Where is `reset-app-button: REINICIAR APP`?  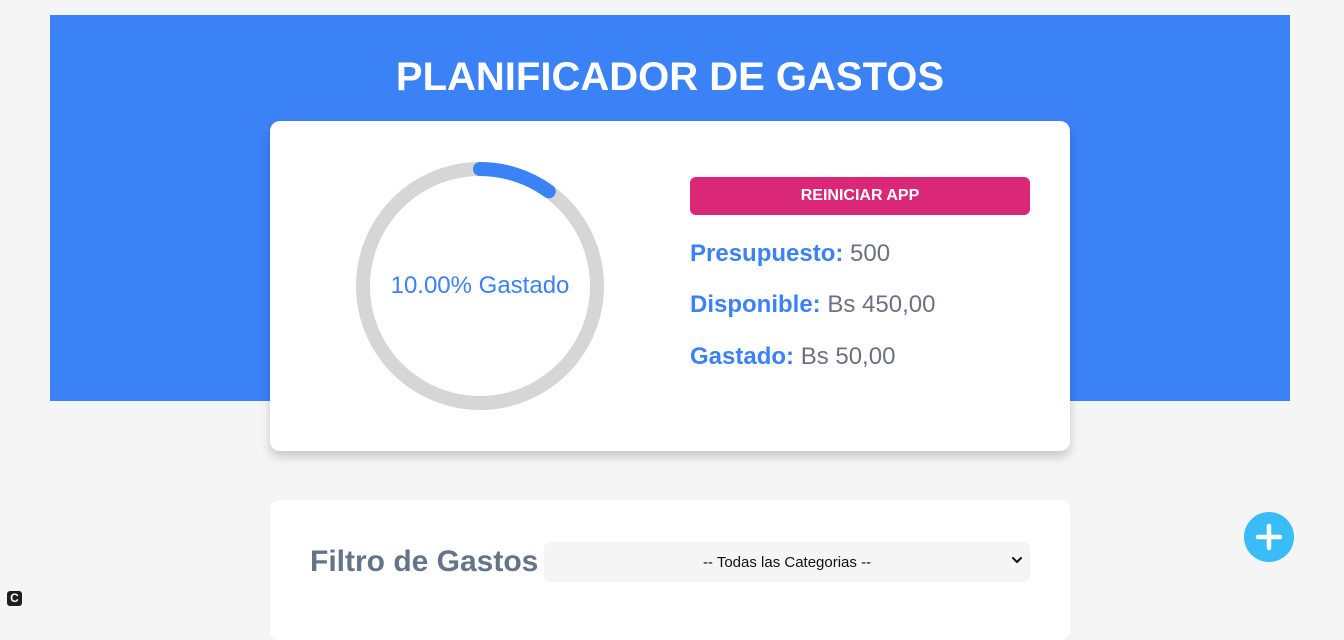 reset-app-button: REINICIAR APP is located at coordinates (860, 196).